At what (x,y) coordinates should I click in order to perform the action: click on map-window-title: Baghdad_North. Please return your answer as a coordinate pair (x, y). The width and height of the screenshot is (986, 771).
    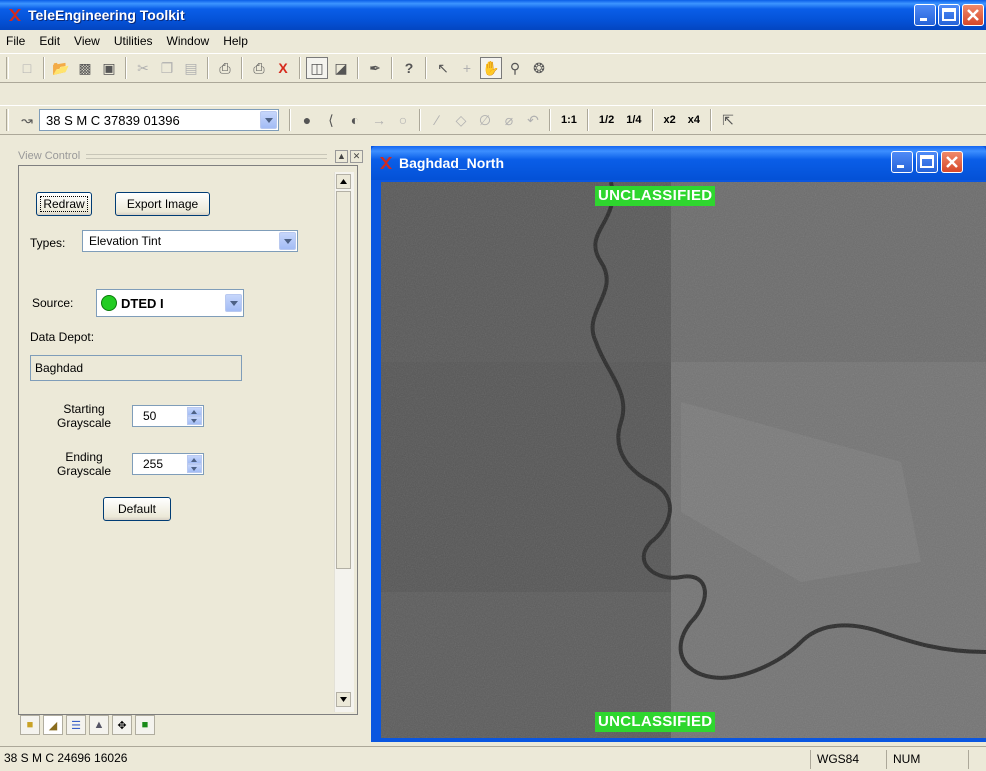
    Looking at the image, I should click on (451, 163).